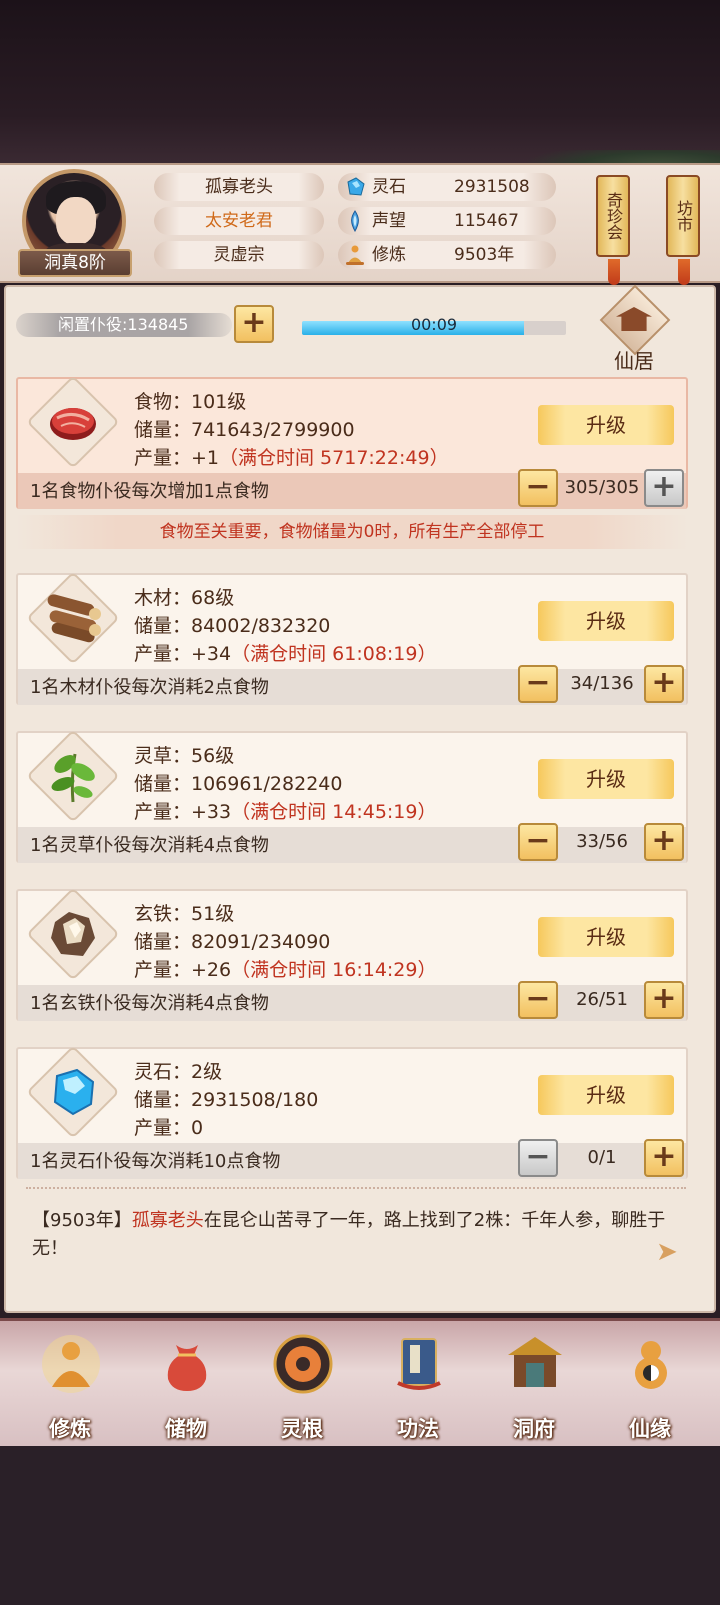 This screenshot has width=720, height=1605. I want to click on add-servant-button: +, so click(254, 324).